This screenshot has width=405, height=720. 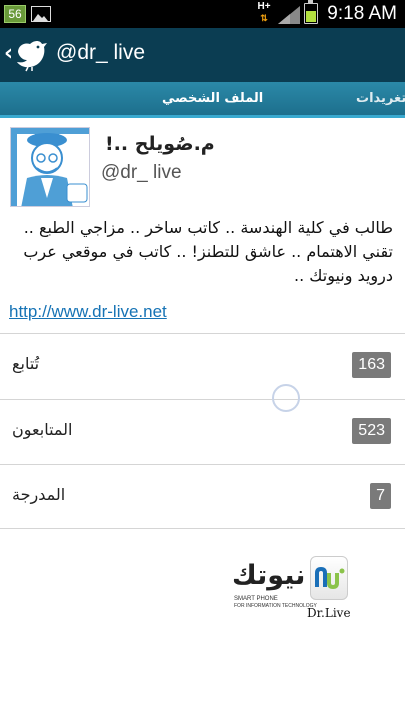 I want to click on action-bar: ‹ @dr_ live, so click(x=202, y=55).